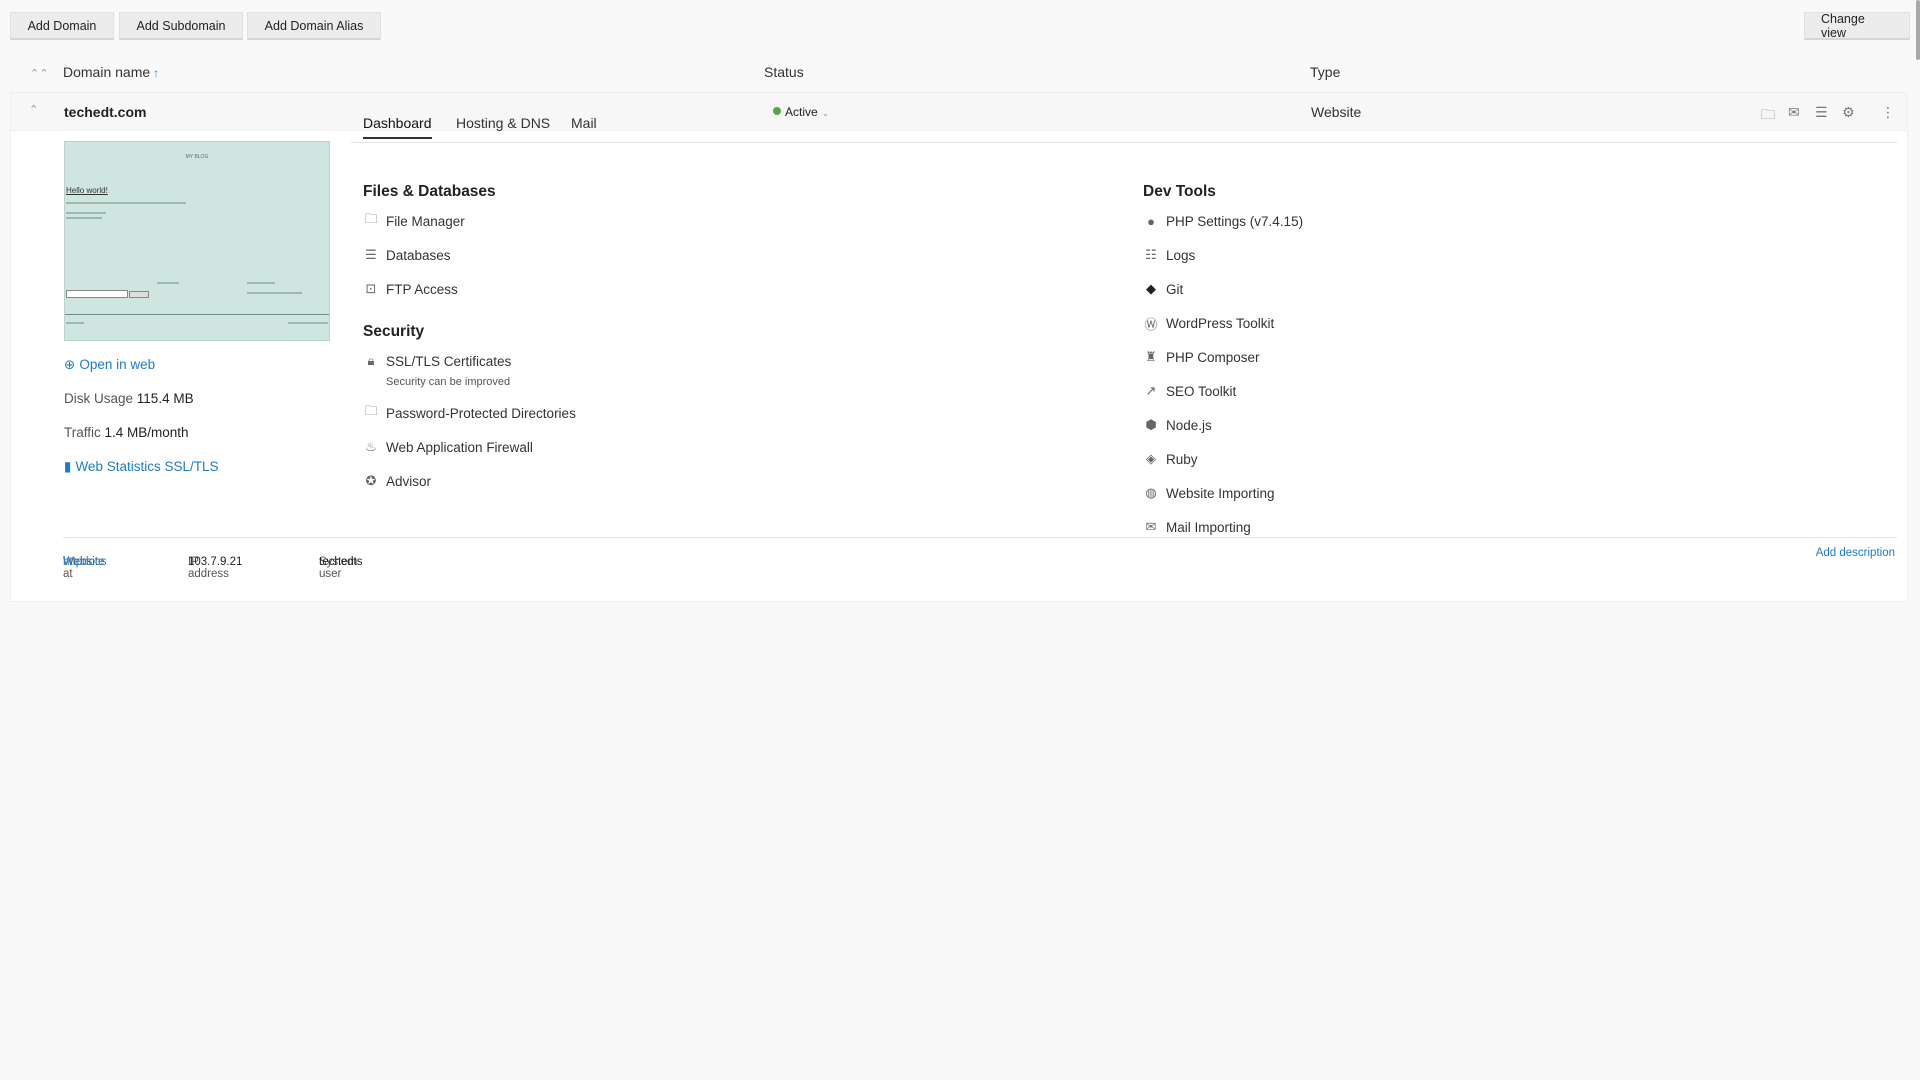 The image size is (1920, 1080). I want to click on mail-importing-link: ✉ Mail Importing, so click(1197, 527).